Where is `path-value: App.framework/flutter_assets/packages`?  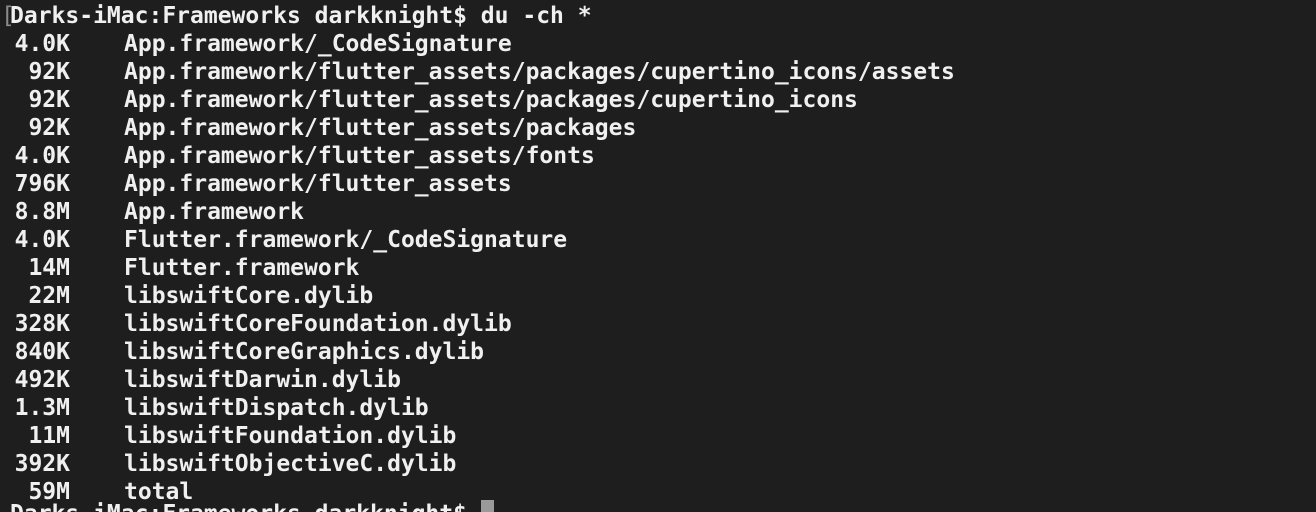
path-value: App.framework/flutter_assets/packages is located at coordinates (380, 128).